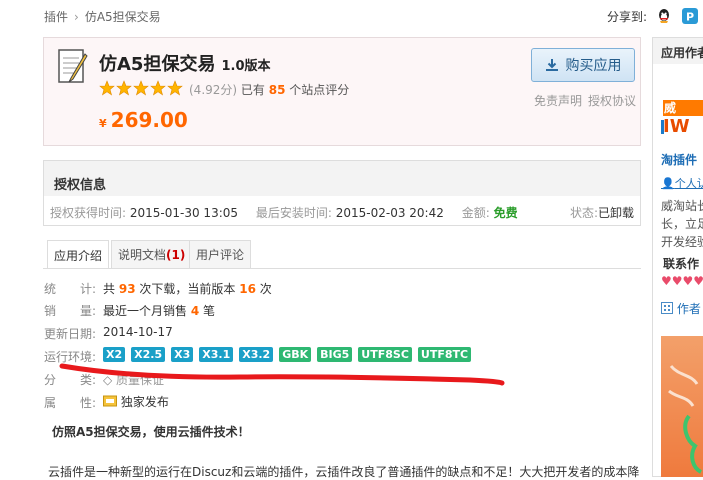 This screenshot has width=703, height=480. I want to click on product-title: 仿A5担保交易 1.0版本, so click(185, 64).